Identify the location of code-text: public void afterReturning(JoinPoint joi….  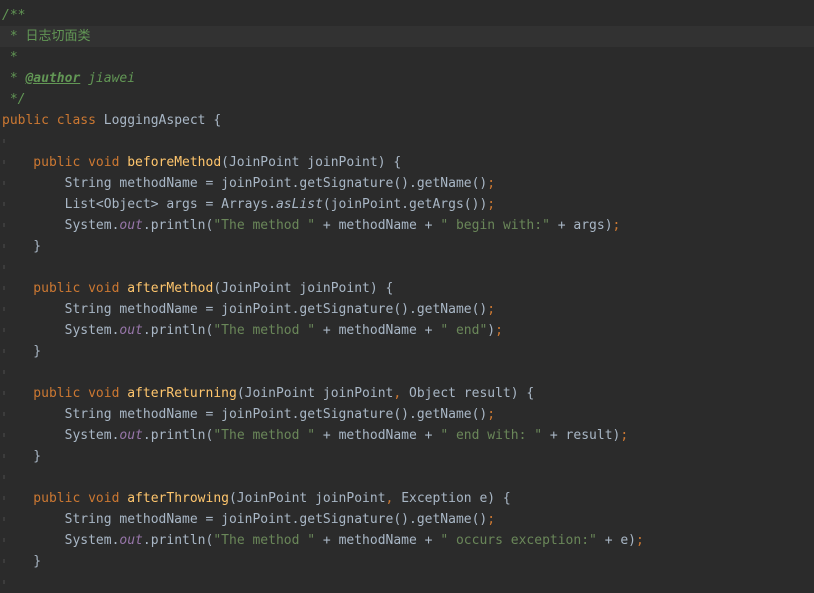
(268, 393).